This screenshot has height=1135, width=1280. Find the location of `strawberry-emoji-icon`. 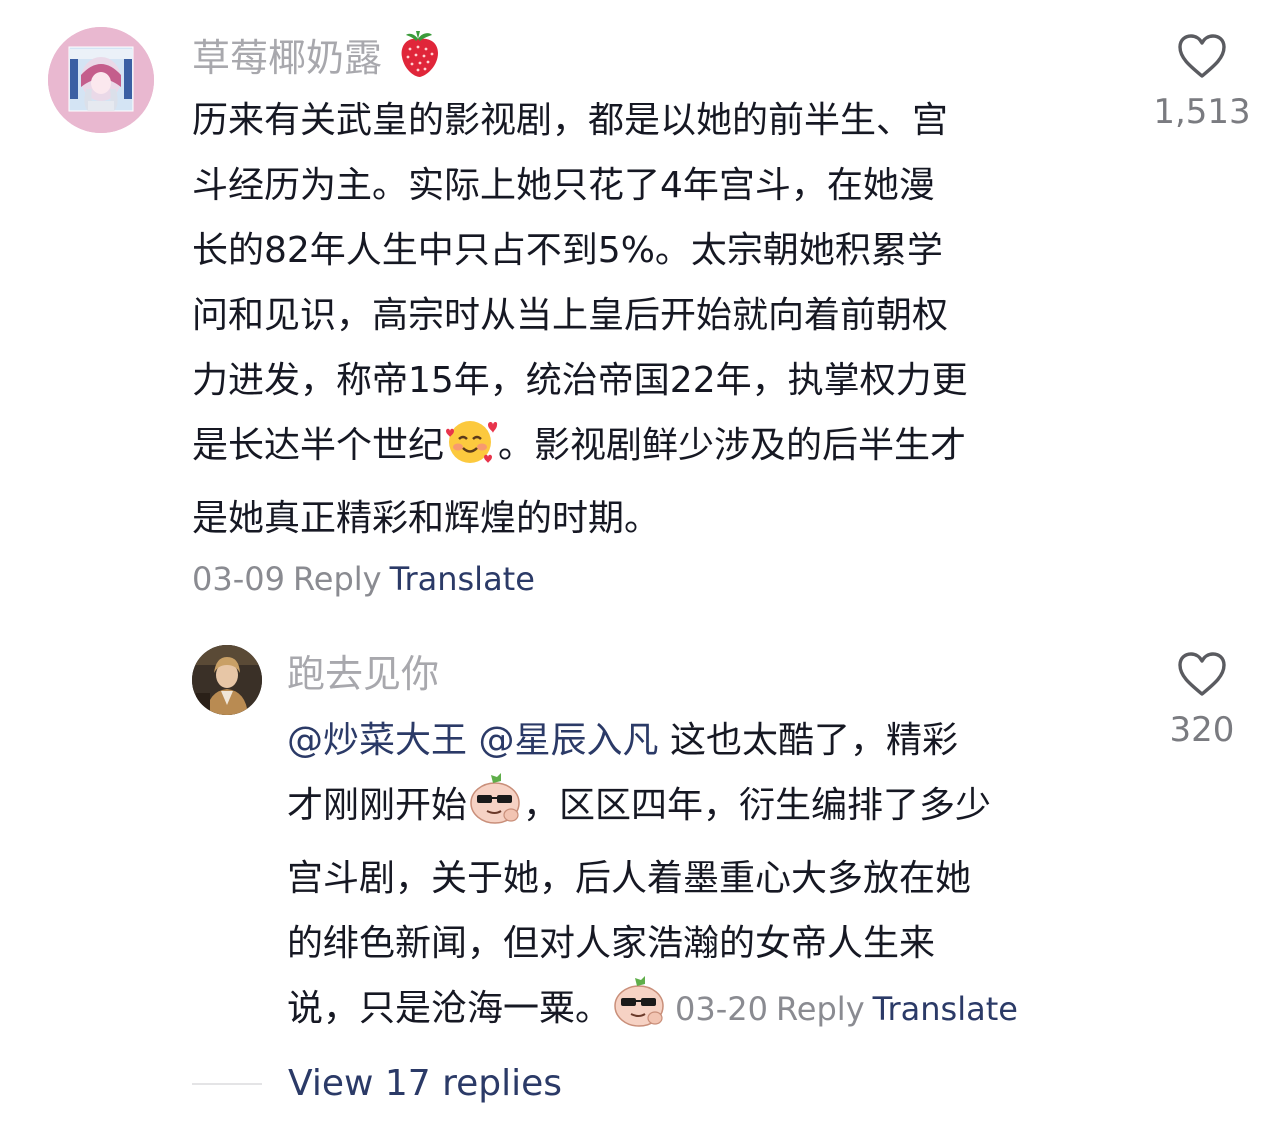

strawberry-emoji-icon is located at coordinates (418, 60).